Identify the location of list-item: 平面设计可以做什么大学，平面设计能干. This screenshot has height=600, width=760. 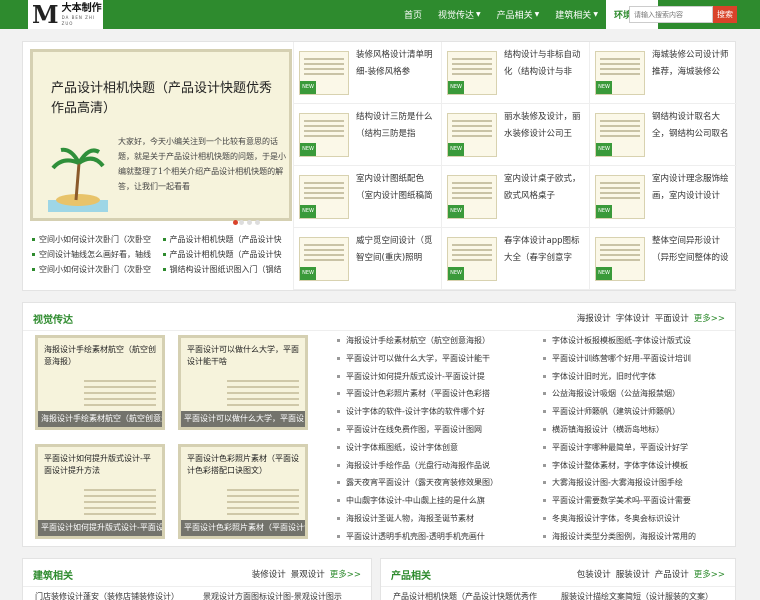
(430, 359).